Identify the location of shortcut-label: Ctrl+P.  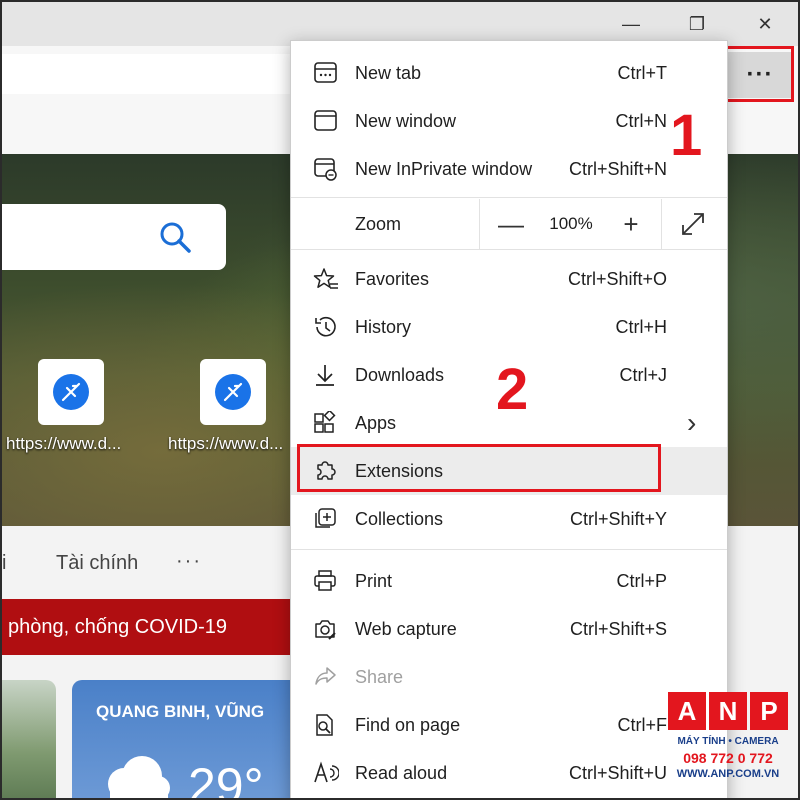
(641, 581).